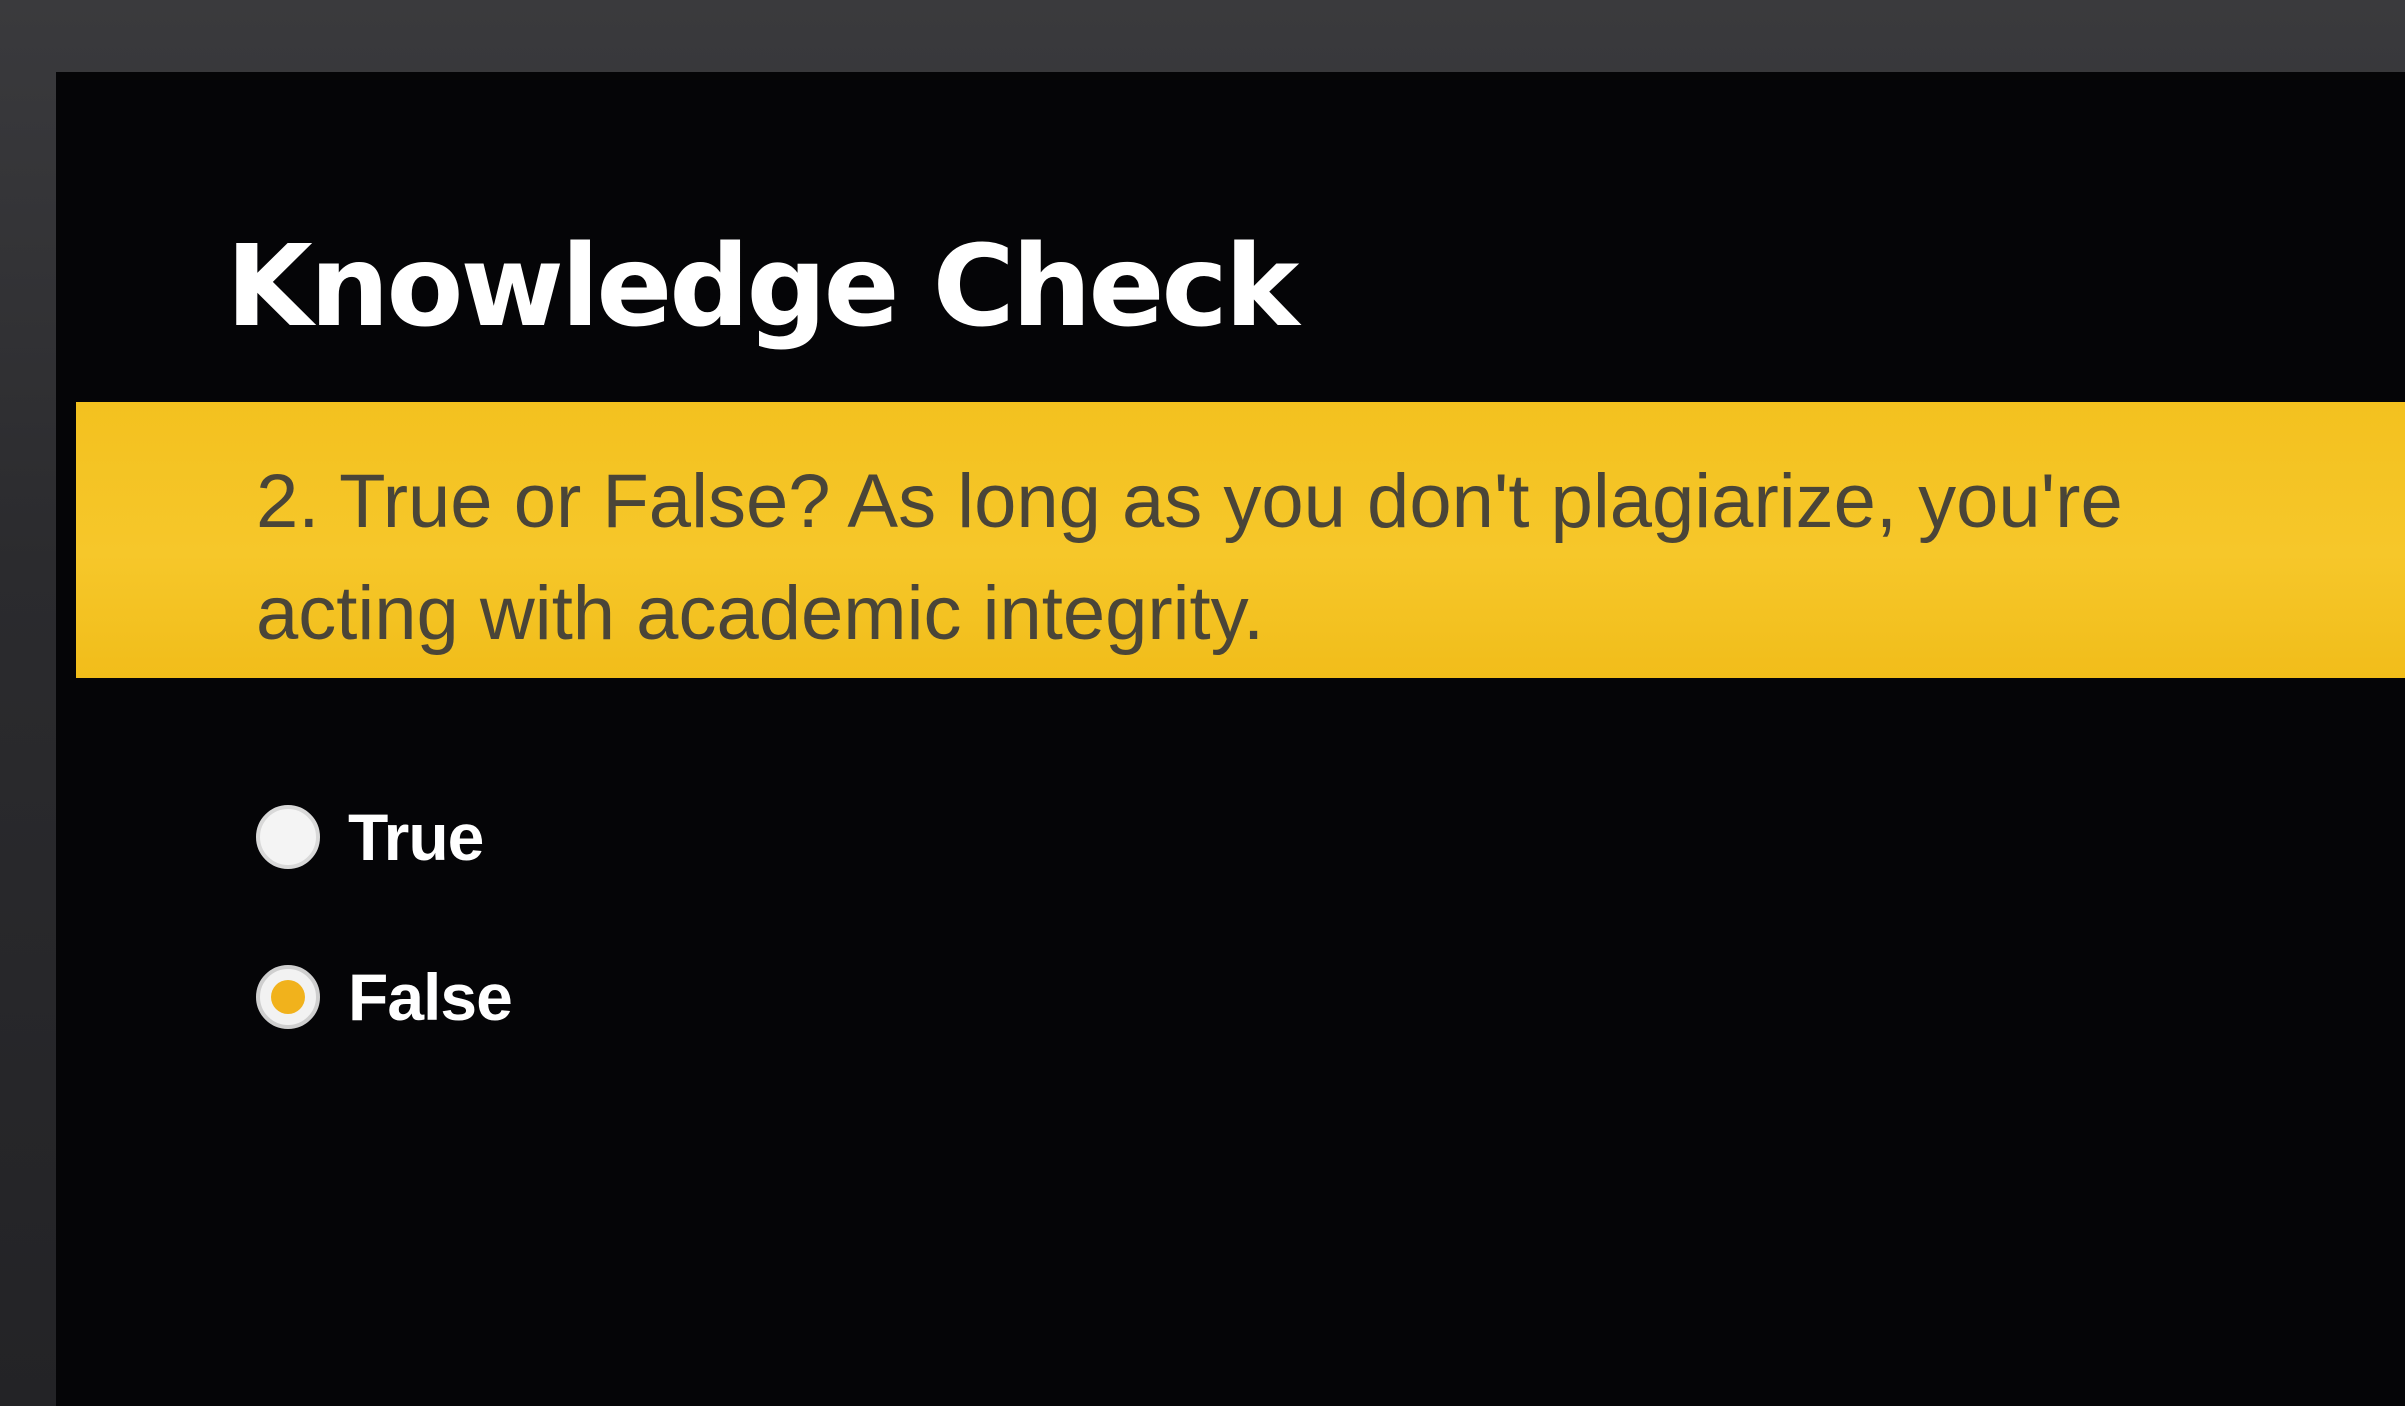 The width and height of the screenshot is (2405, 1406). Describe the element at coordinates (762, 287) in the screenshot. I see `page-title: Knowledge Check` at that location.